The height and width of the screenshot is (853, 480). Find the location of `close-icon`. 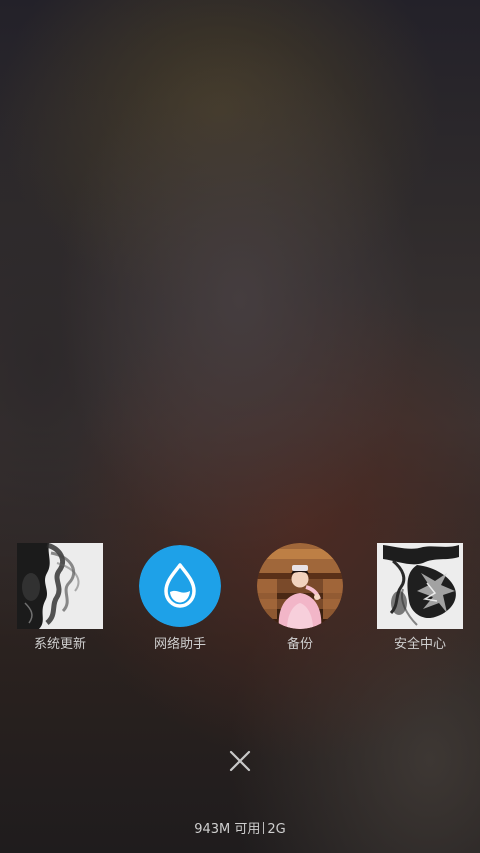

close-icon is located at coordinates (240, 761).